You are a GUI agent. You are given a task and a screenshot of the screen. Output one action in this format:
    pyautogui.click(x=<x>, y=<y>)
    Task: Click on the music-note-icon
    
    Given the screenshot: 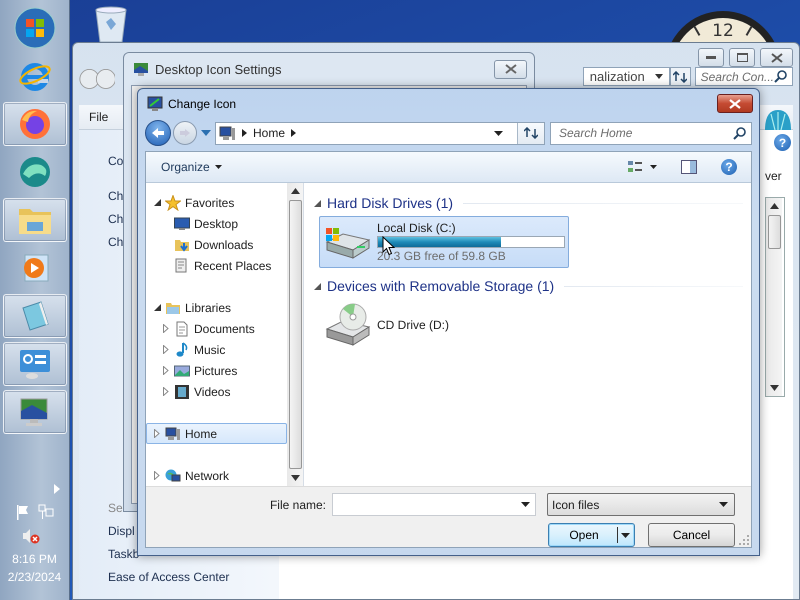 What is the action you would take?
    pyautogui.click(x=182, y=350)
    